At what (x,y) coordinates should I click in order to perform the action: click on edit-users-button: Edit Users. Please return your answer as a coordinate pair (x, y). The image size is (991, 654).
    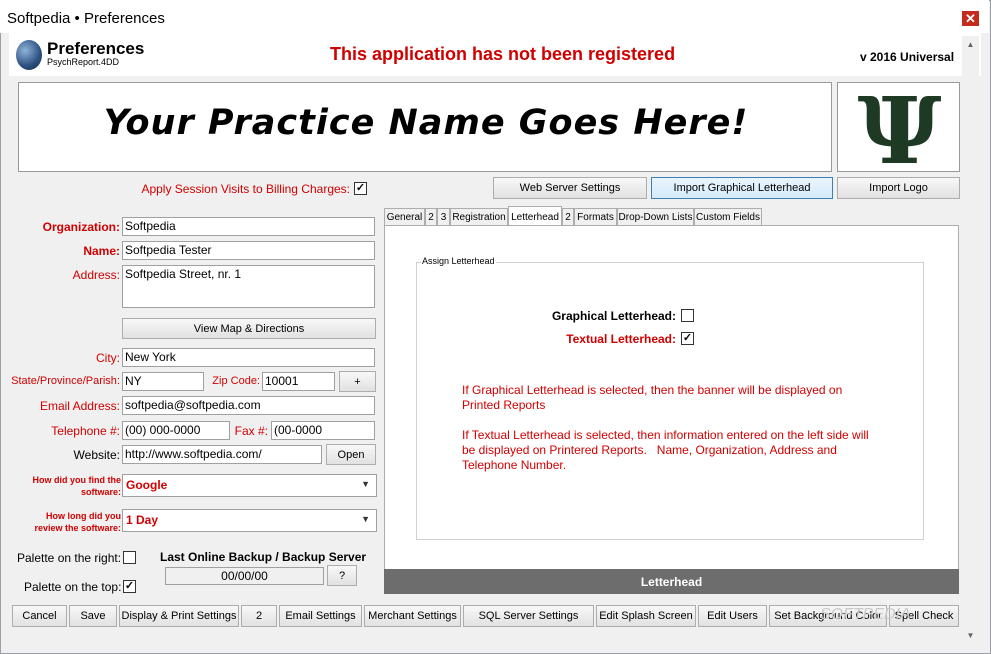
    Looking at the image, I should click on (732, 616).